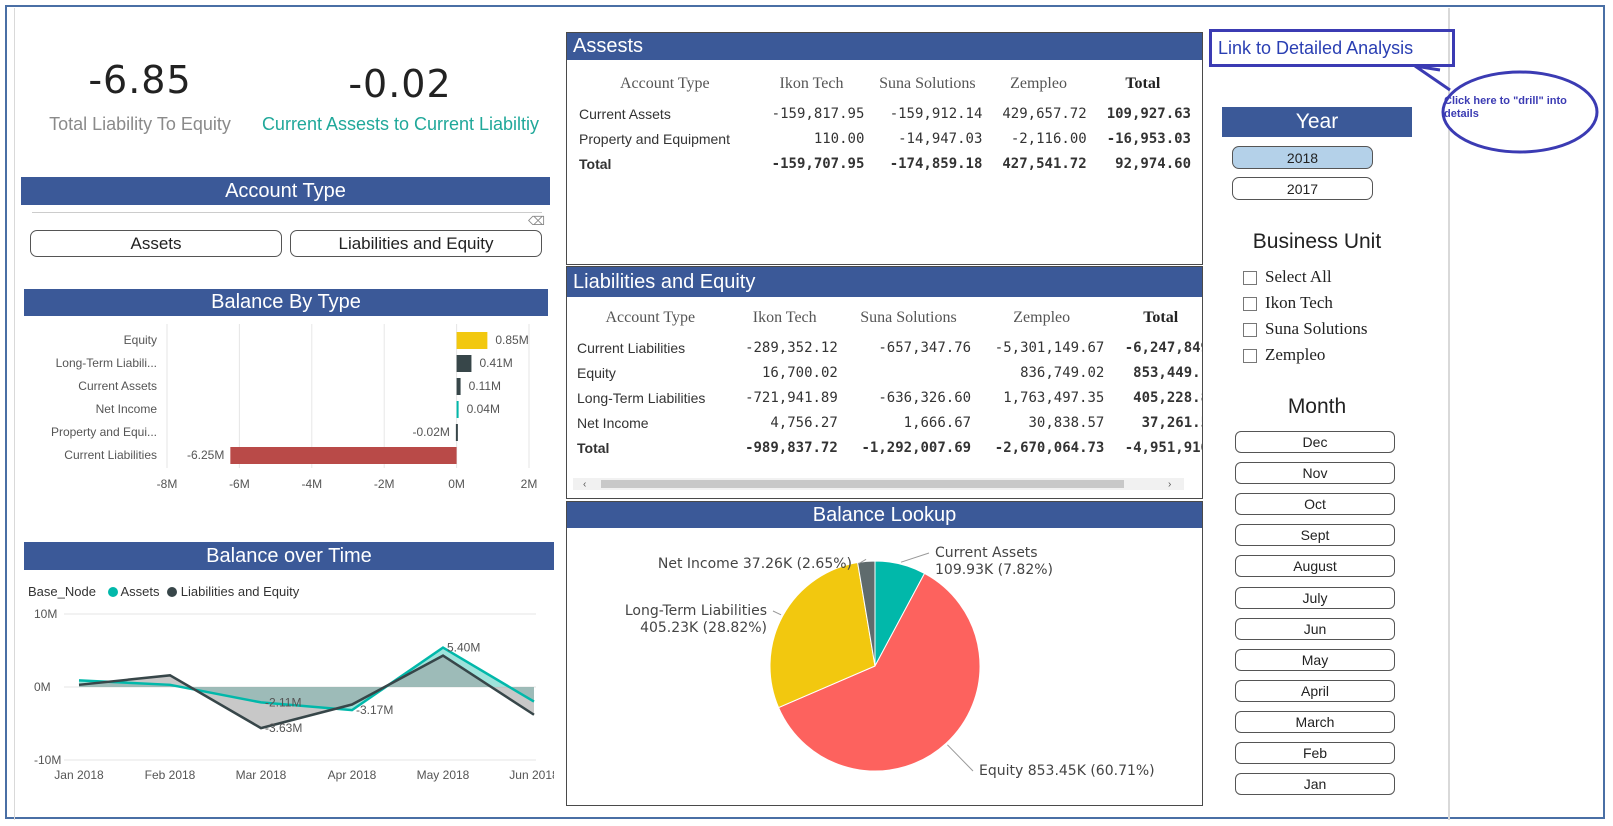  Describe the element at coordinates (613, 422) in the screenshot. I see `row-label-cell: Net Income` at that location.